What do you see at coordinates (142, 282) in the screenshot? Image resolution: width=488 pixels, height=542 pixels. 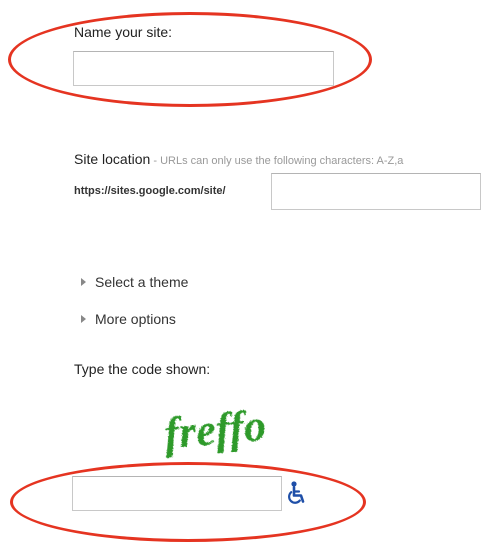 I see `select-theme-label: Select a theme` at bounding box center [142, 282].